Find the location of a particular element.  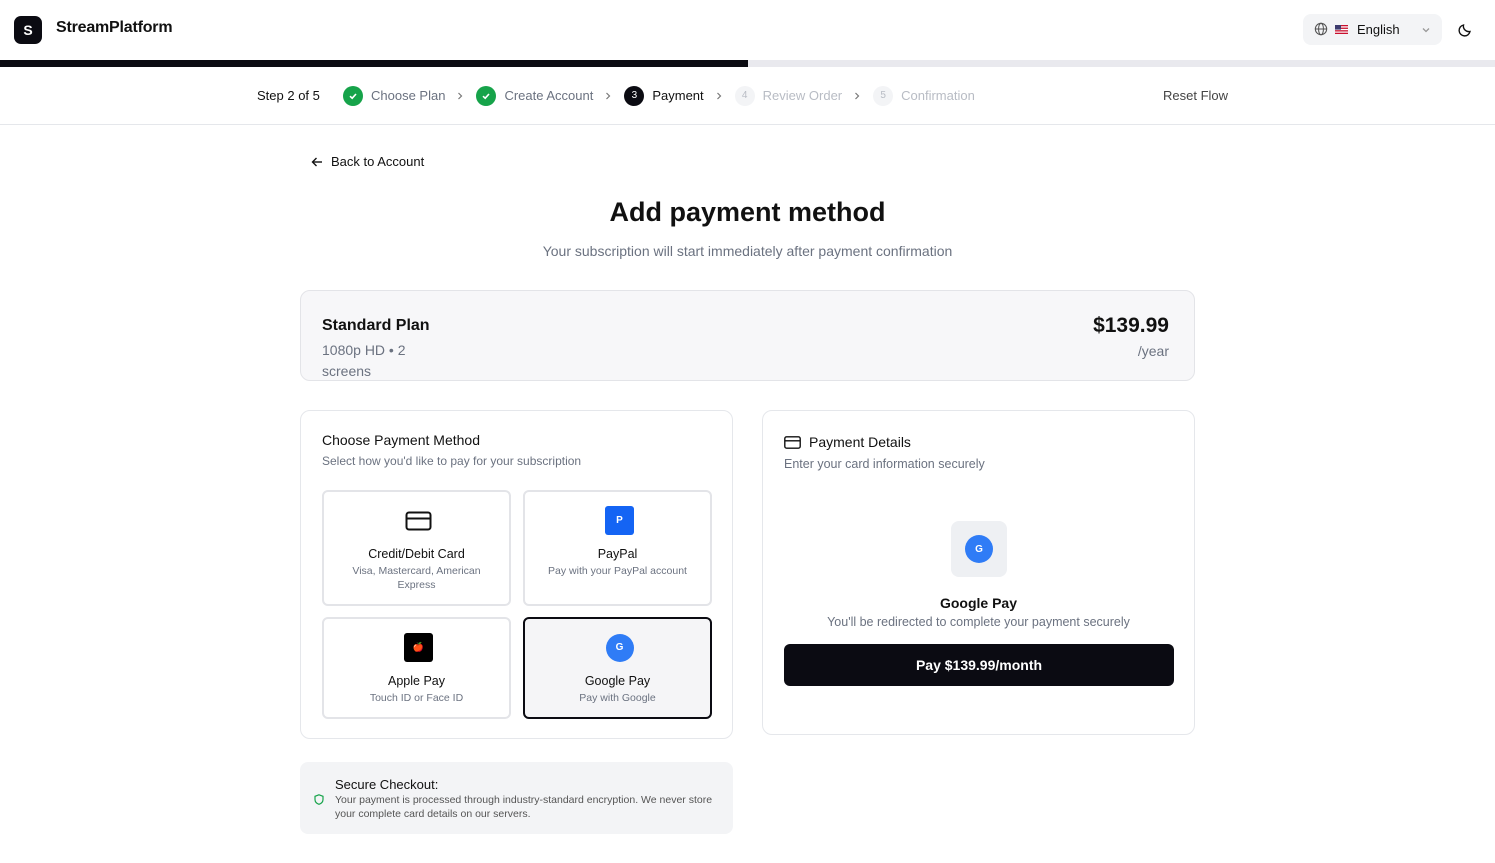

progress-bar is located at coordinates (747, 63).